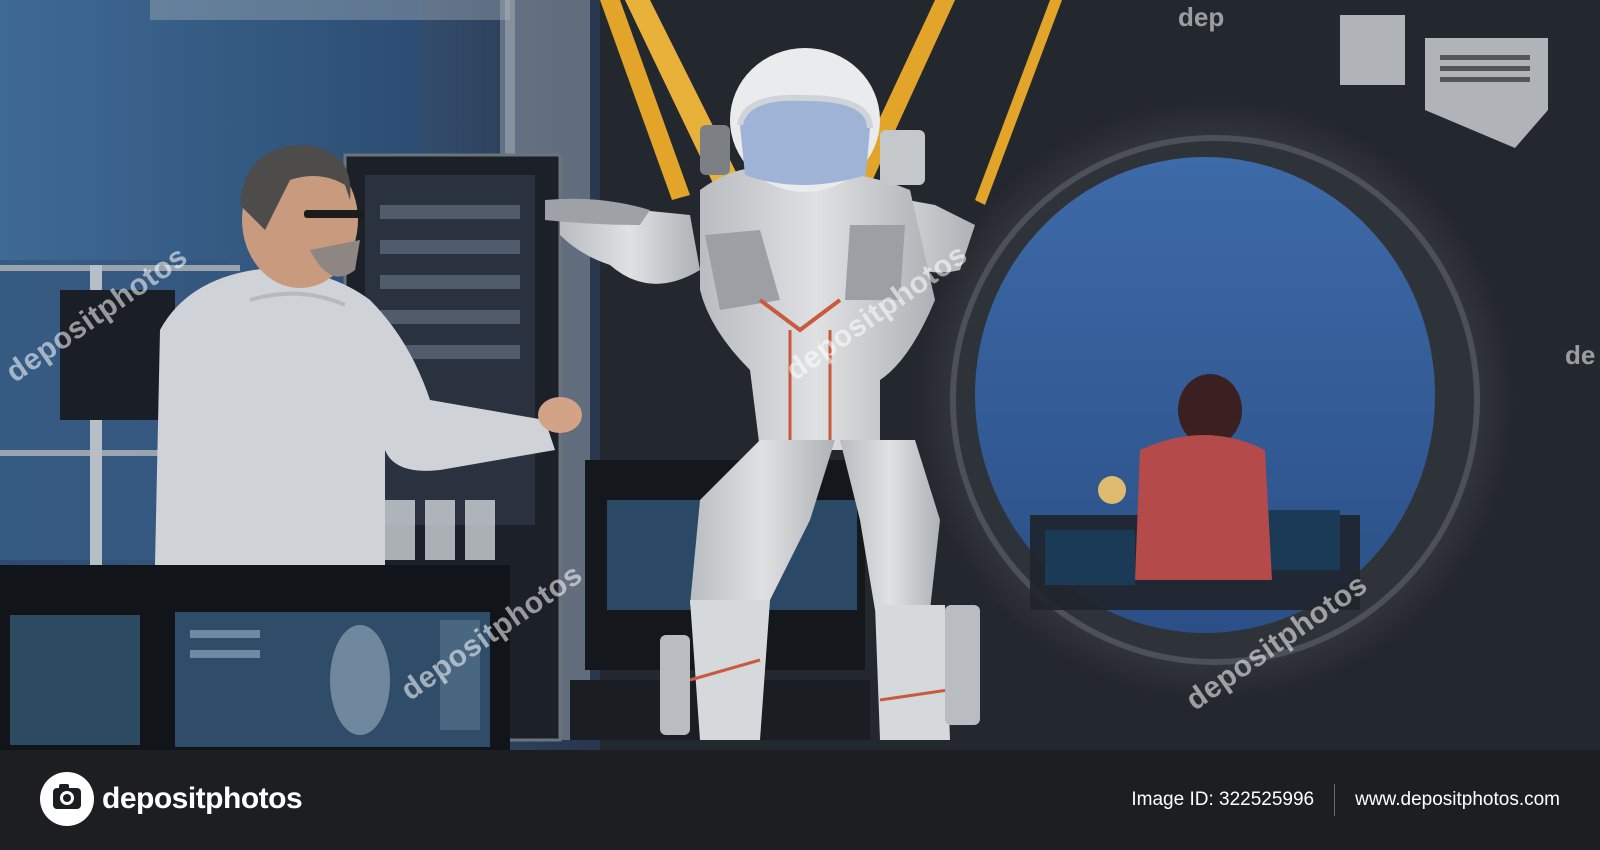 This screenshot has width=1600, height=850. Describe the element at coordinates (202, 798) in the screenshot. I see `logo-text: depositphotos` at that location.